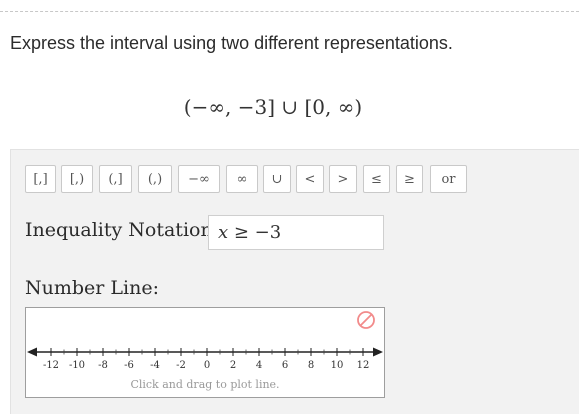 The image size is (579, 414). I want to click on inequality-label: Inequality Notation:, so click(122, 230).